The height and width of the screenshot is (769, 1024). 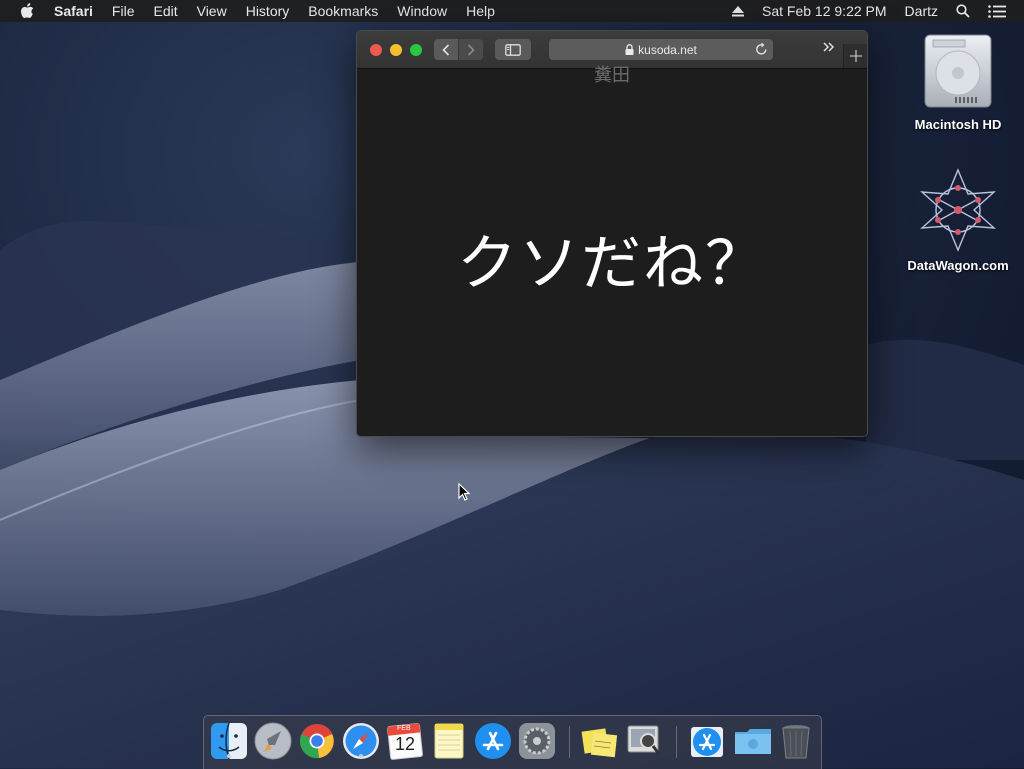 I want to click on dock-folder, so click(x=752, y=741).